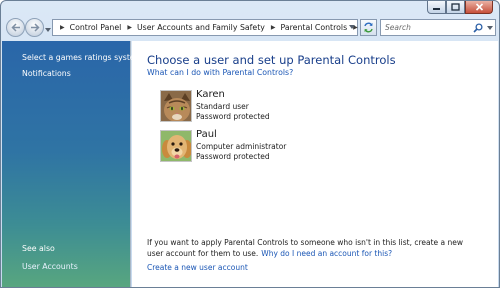  Describe the element at coordinates (206, 134) in the screenshot. I see `user-name: Paul` at that location.